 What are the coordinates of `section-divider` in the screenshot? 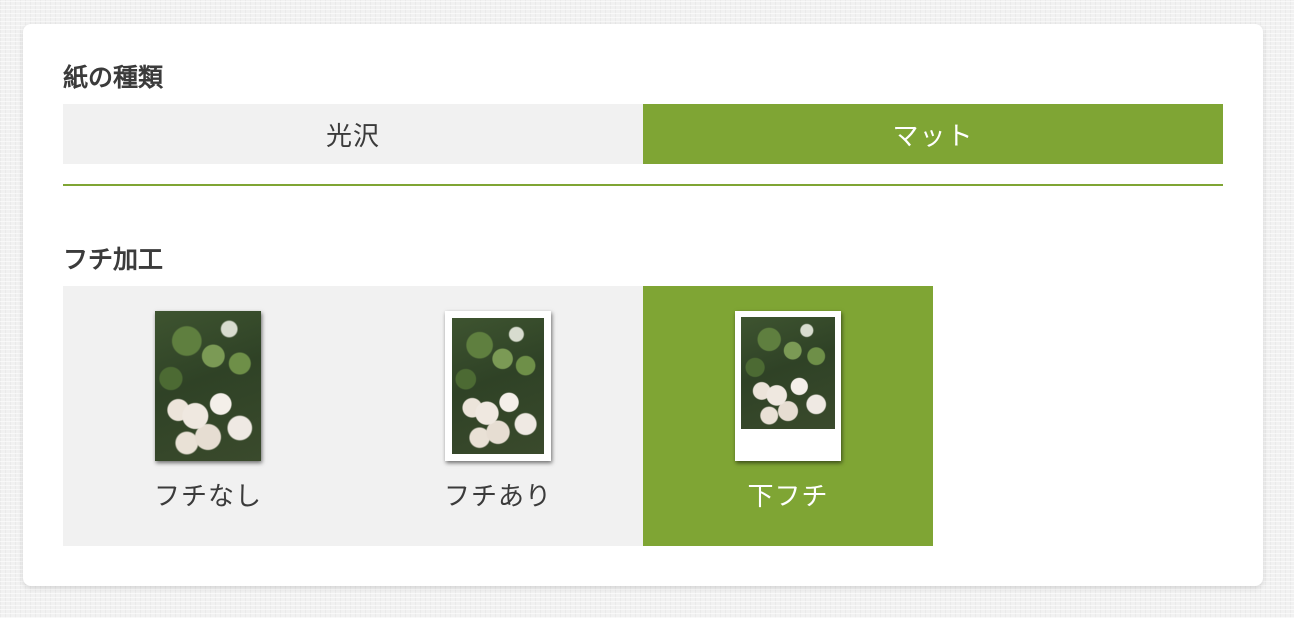 It's located at (643, 185).